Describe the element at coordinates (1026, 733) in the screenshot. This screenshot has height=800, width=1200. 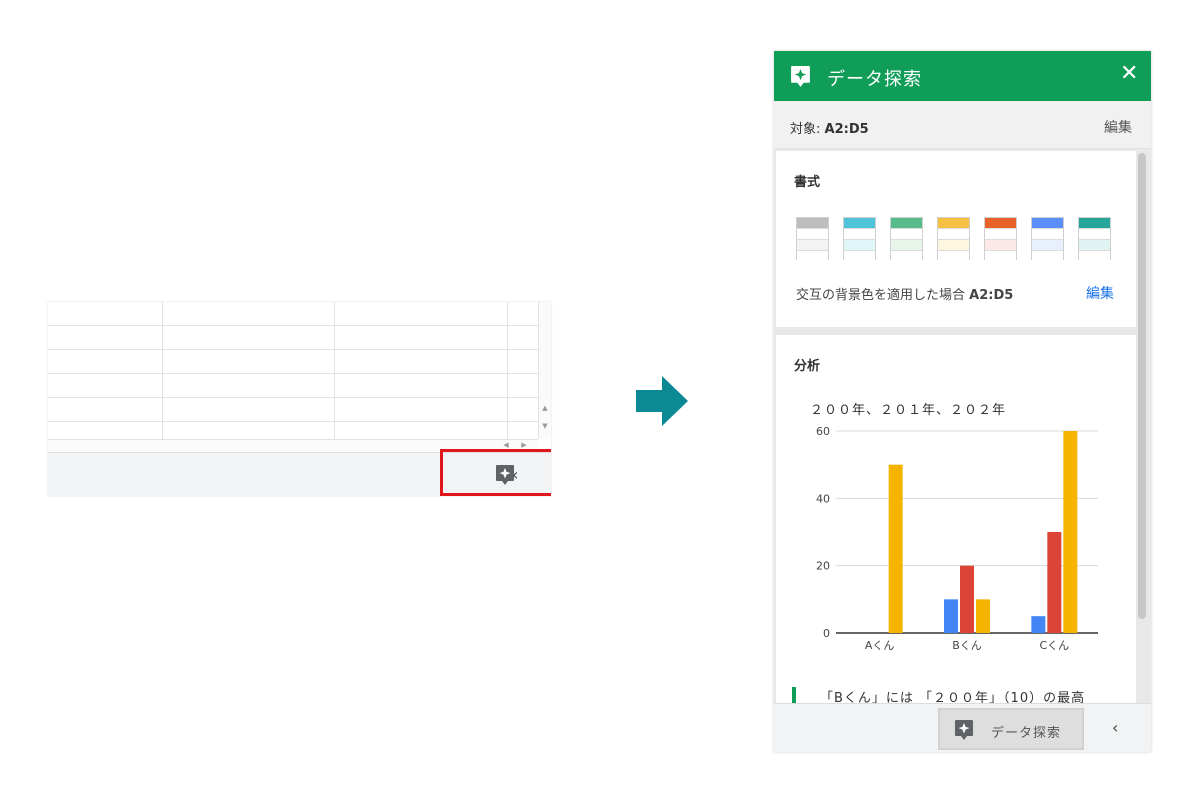
I see `explore-button-label: データ探索` at that location.